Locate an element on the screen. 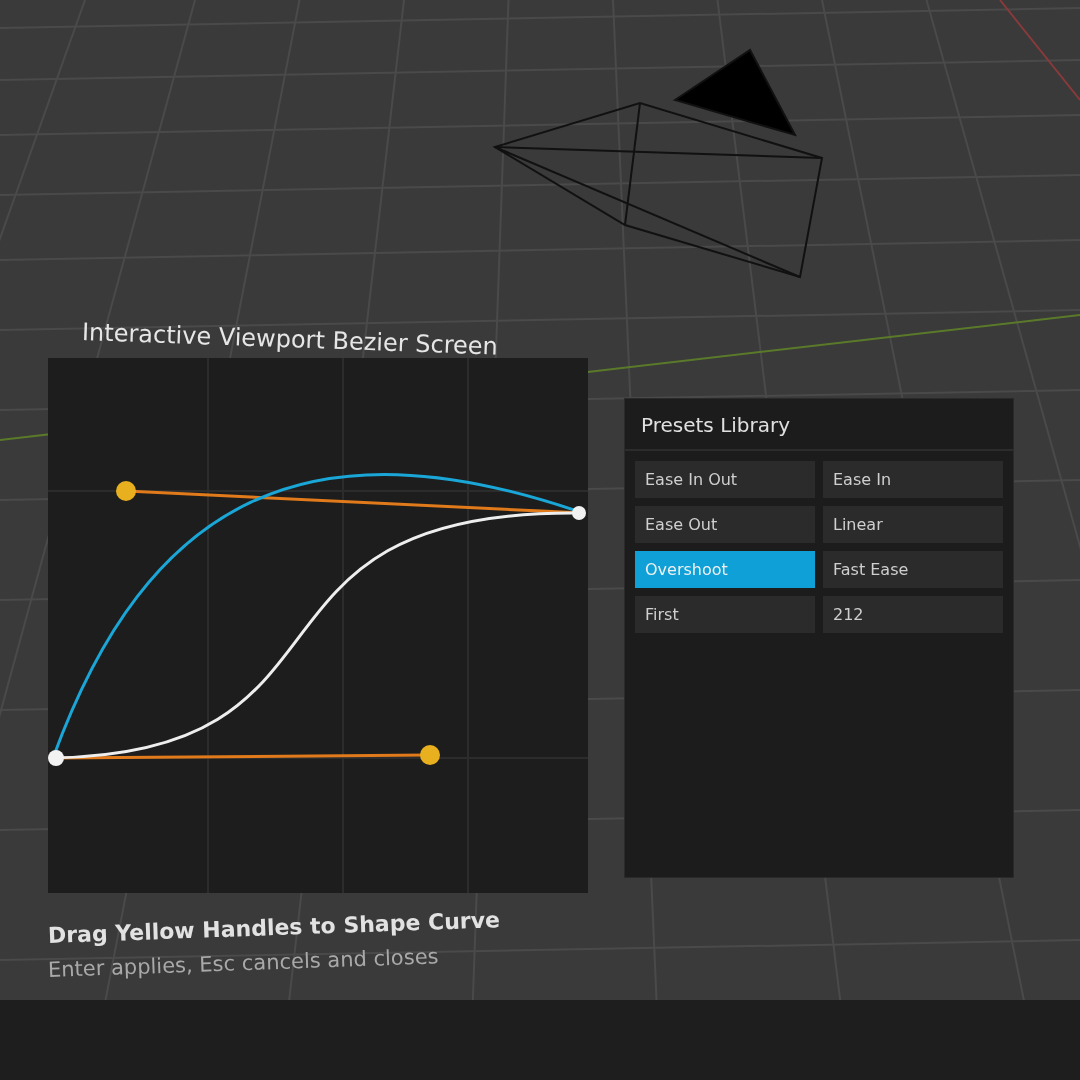 This screenshot has width=1080, height=1080. preset-button: Ease In is located at coordinates (913, 479).